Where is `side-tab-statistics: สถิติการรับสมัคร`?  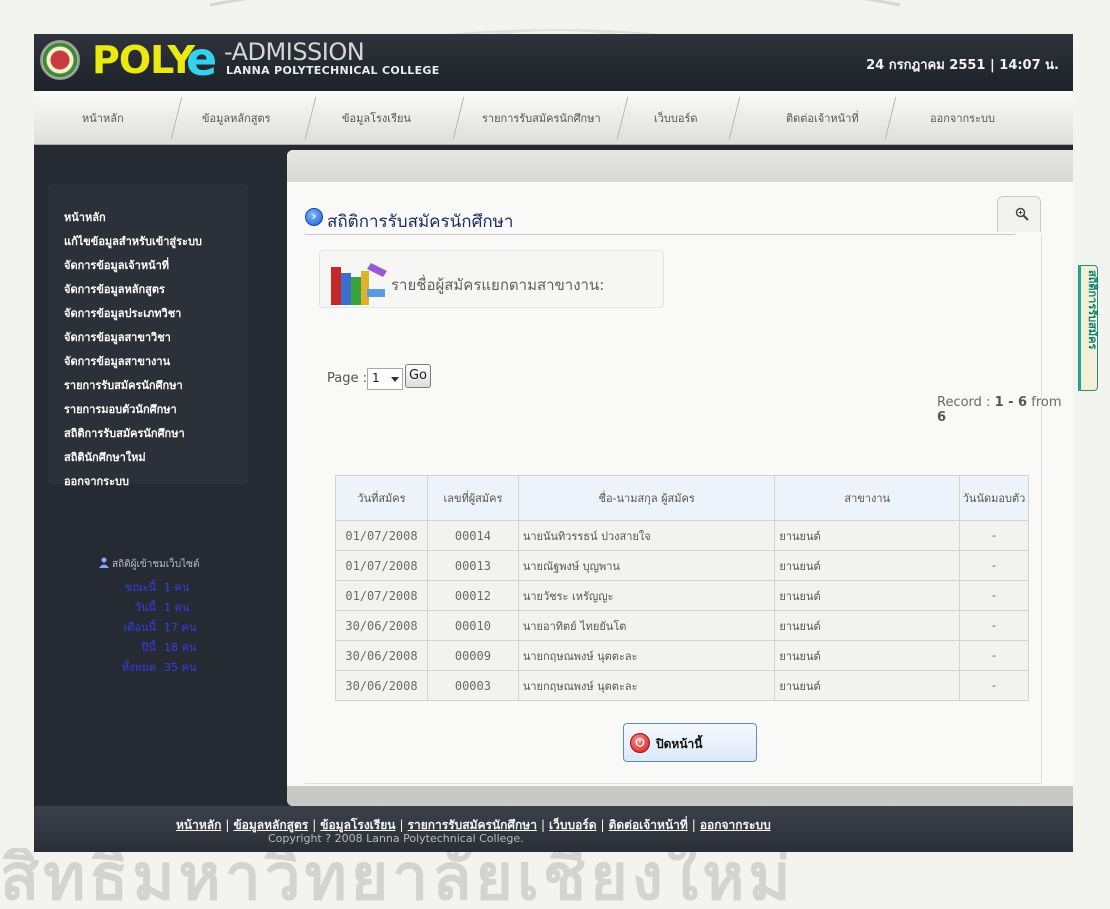
side-tab-statistics: สถิติการรับสมัคร is located at coordinates (1088, 328).